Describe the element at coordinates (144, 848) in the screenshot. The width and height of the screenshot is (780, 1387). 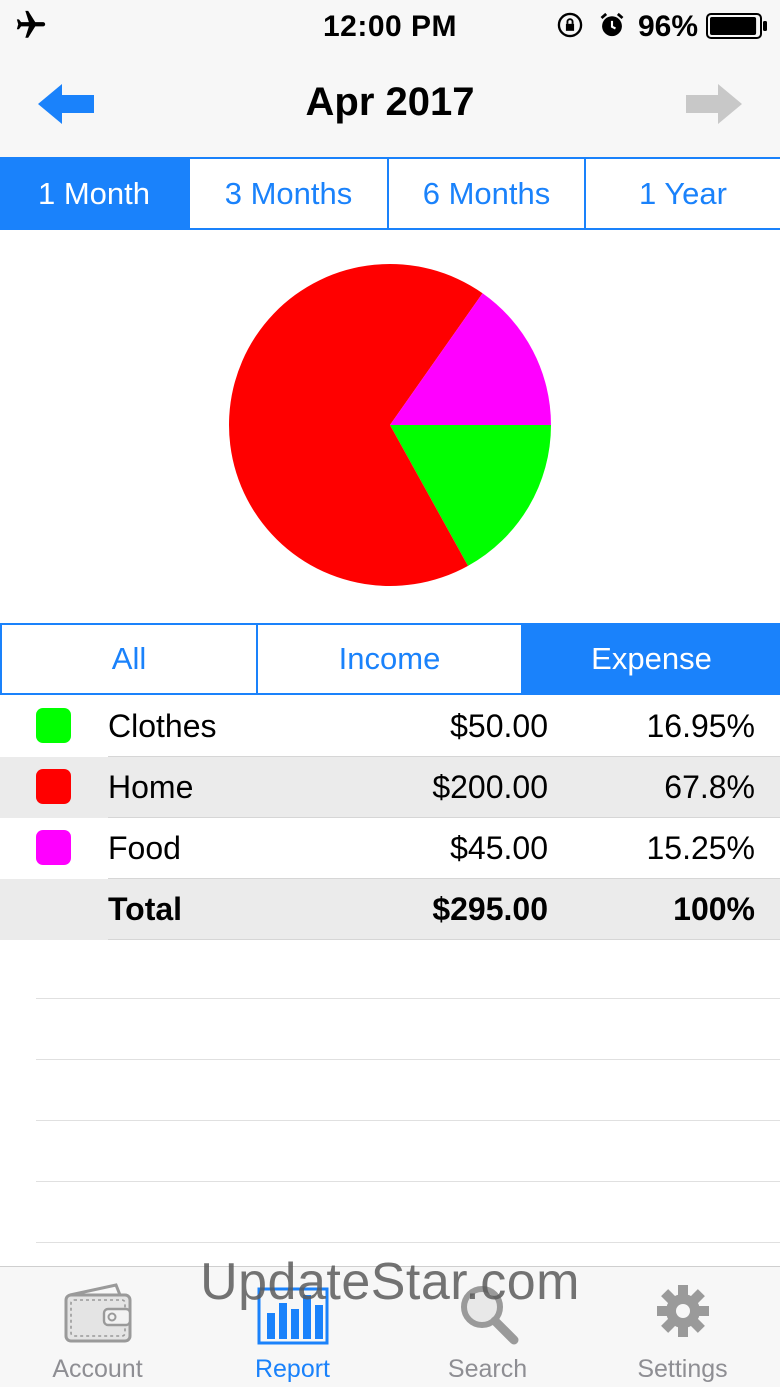
I see `category-name: Food` at that location.